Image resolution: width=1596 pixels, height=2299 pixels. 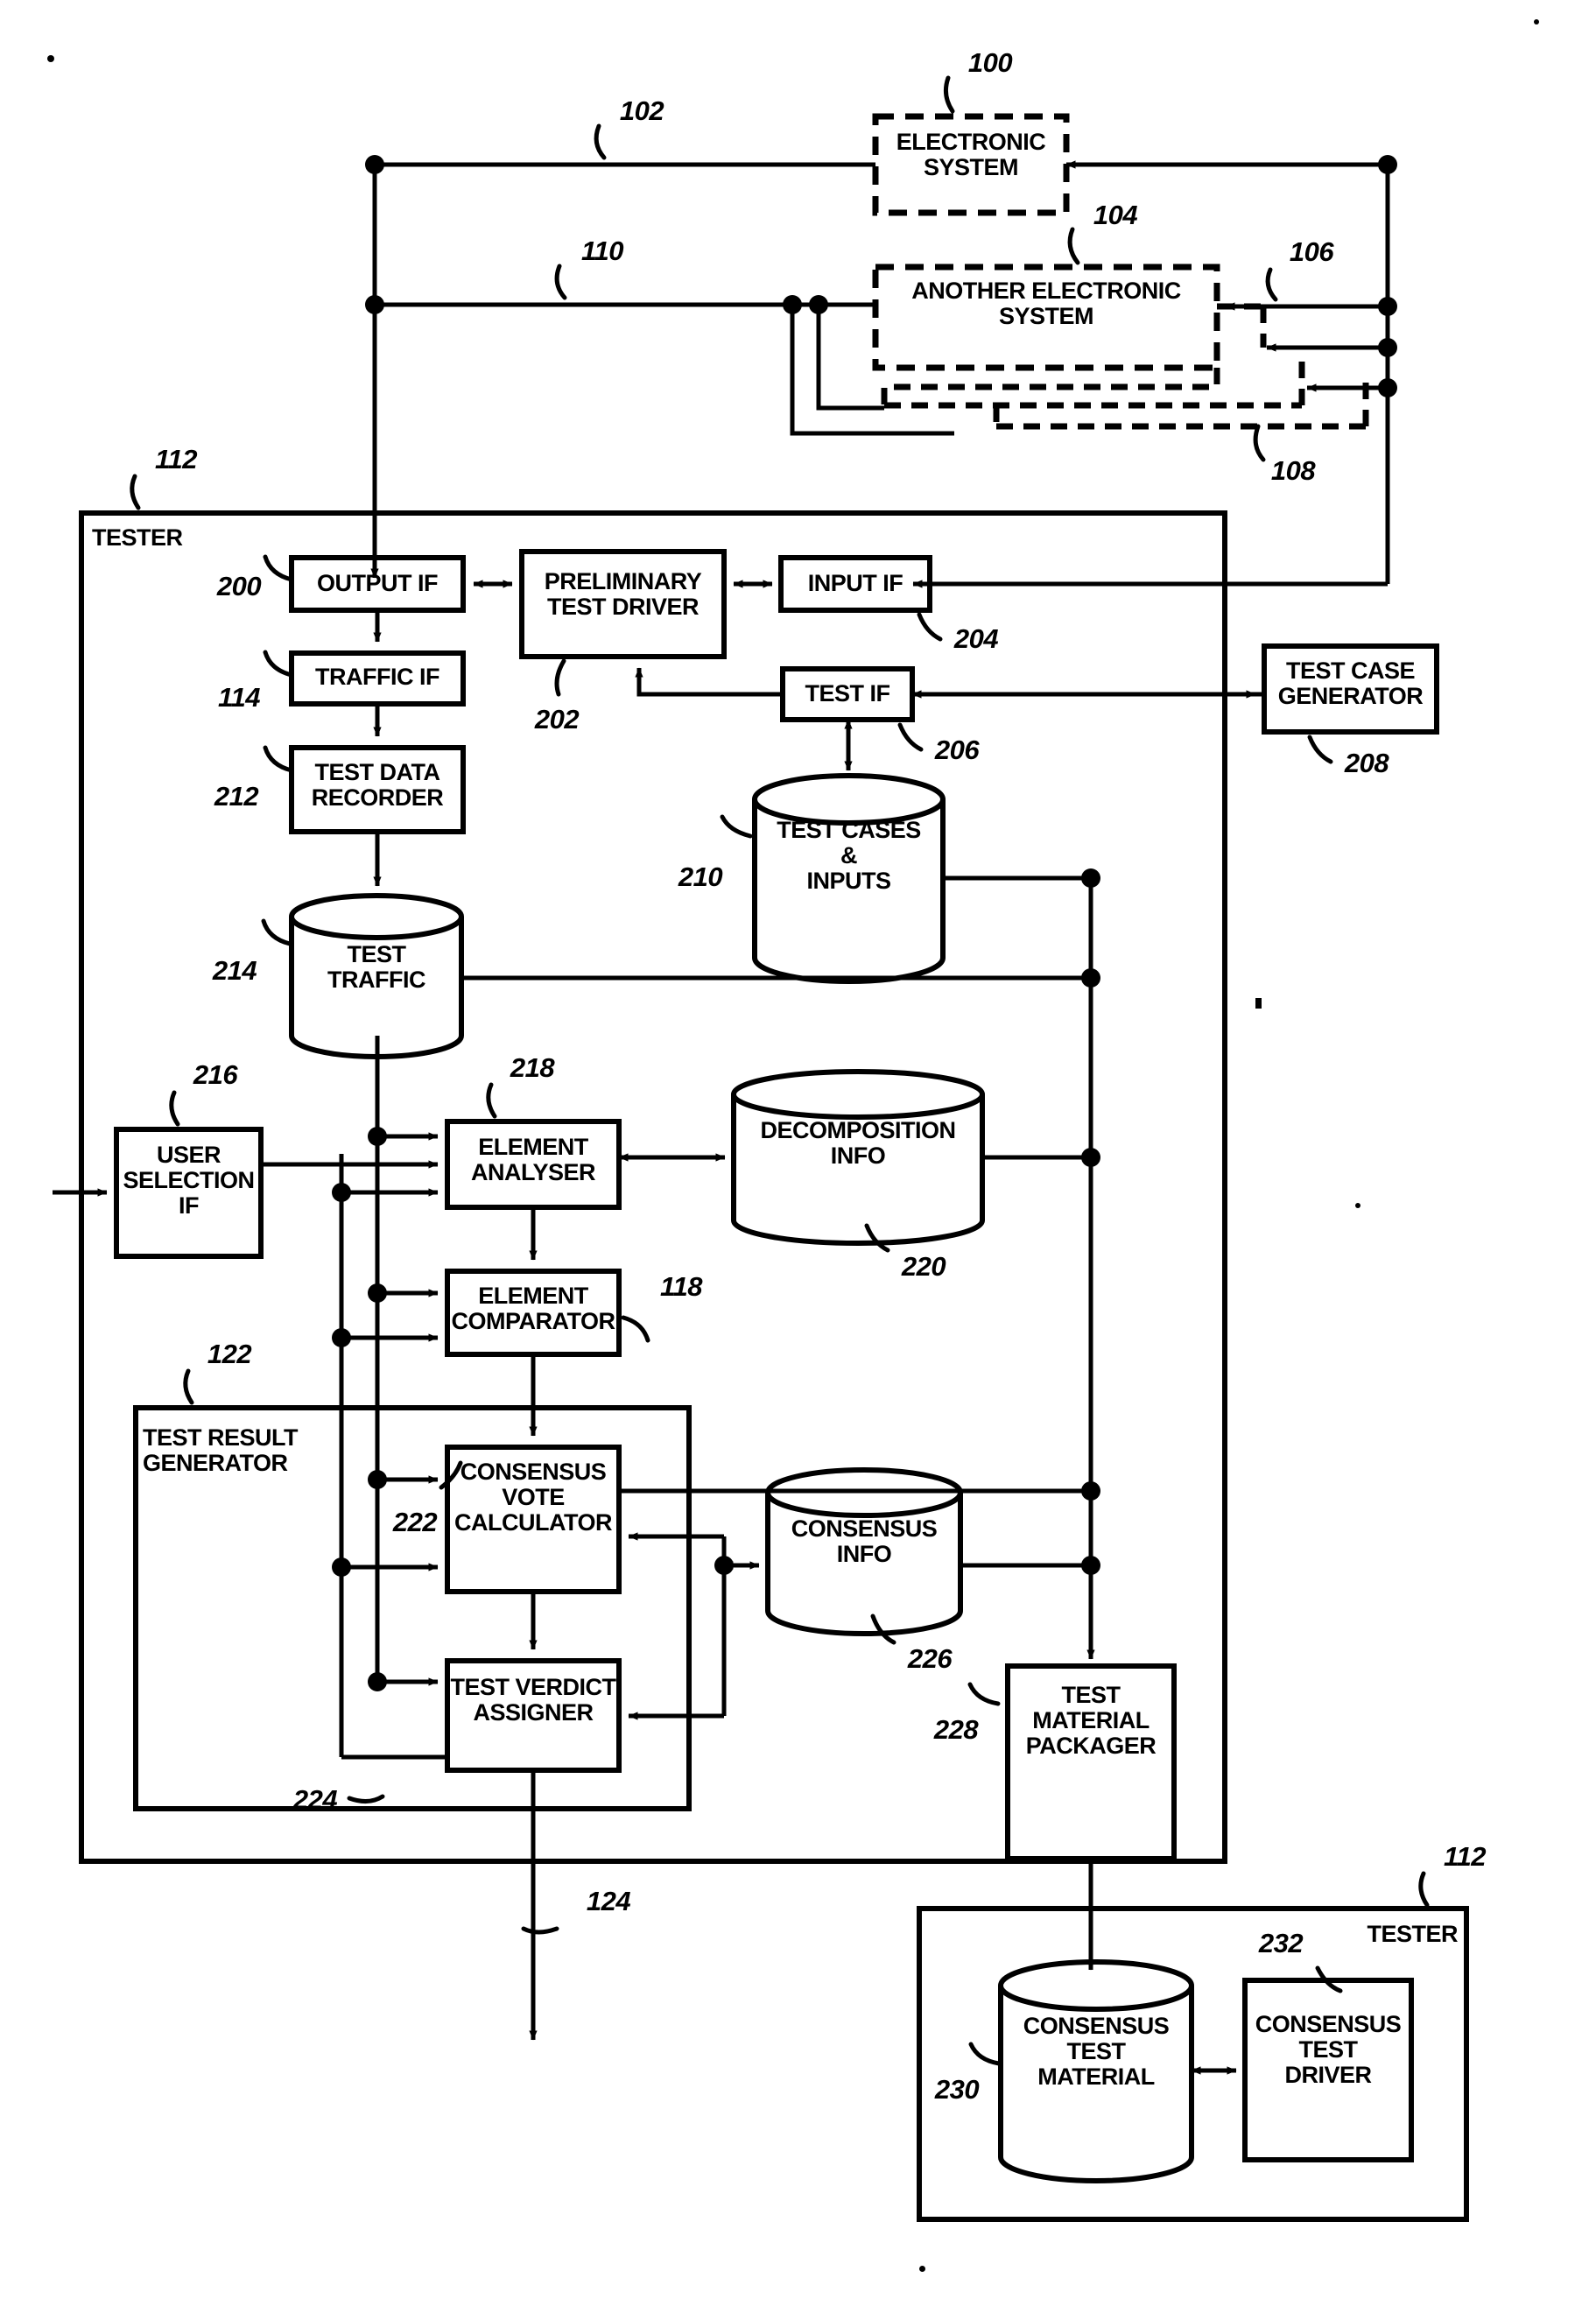 What do you see at coordinates (641, 110) in the screenshot?
I see `ref-102: 102` at bounding box center [641, 110].